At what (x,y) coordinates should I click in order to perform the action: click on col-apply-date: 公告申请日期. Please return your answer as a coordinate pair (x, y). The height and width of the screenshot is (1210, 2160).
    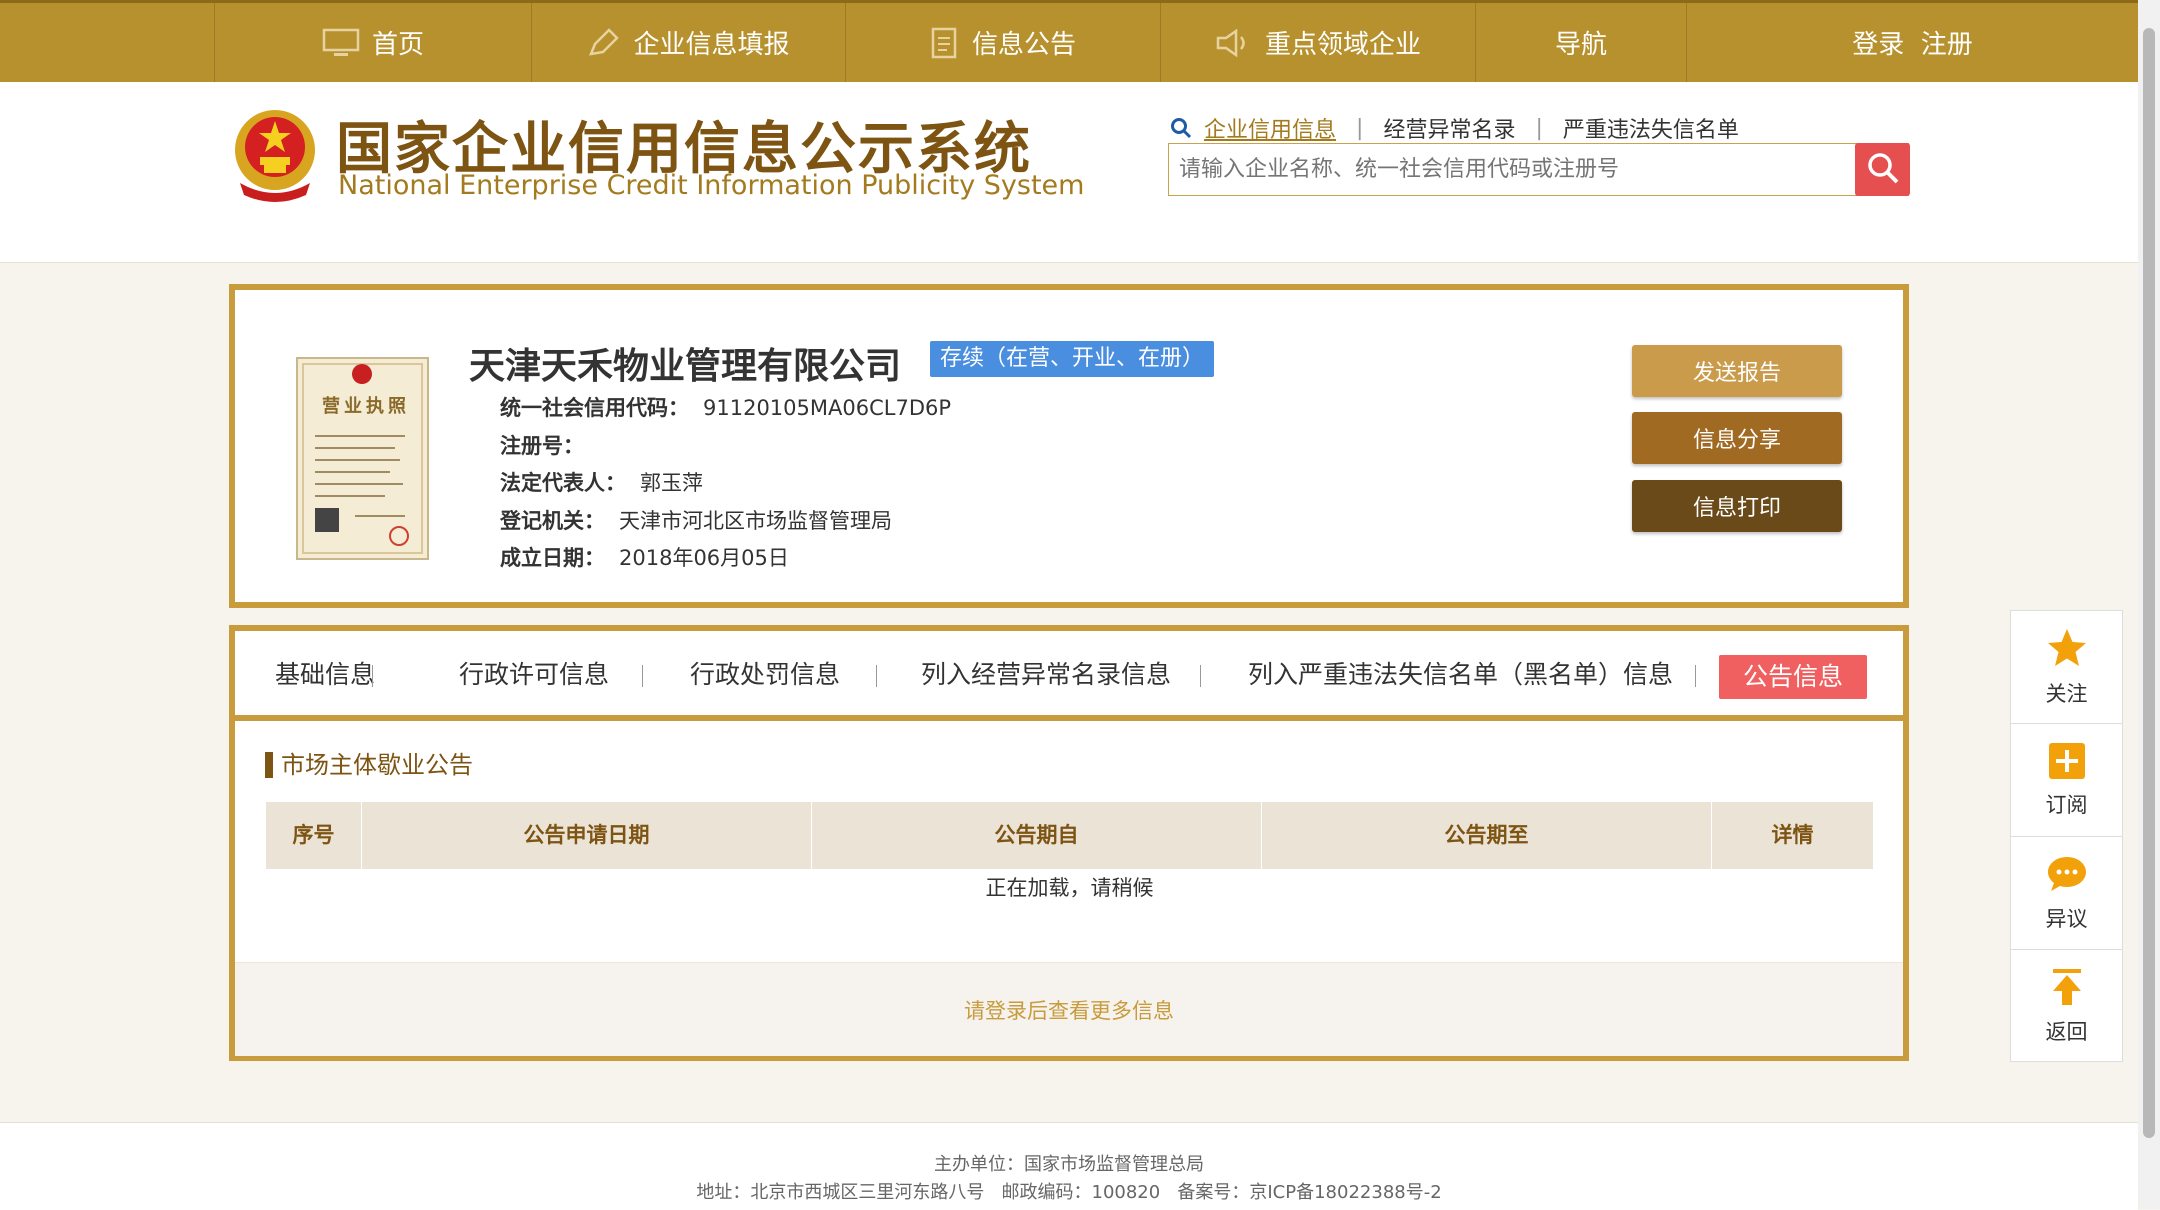
    Looking at the image, I should click on (587, 835).